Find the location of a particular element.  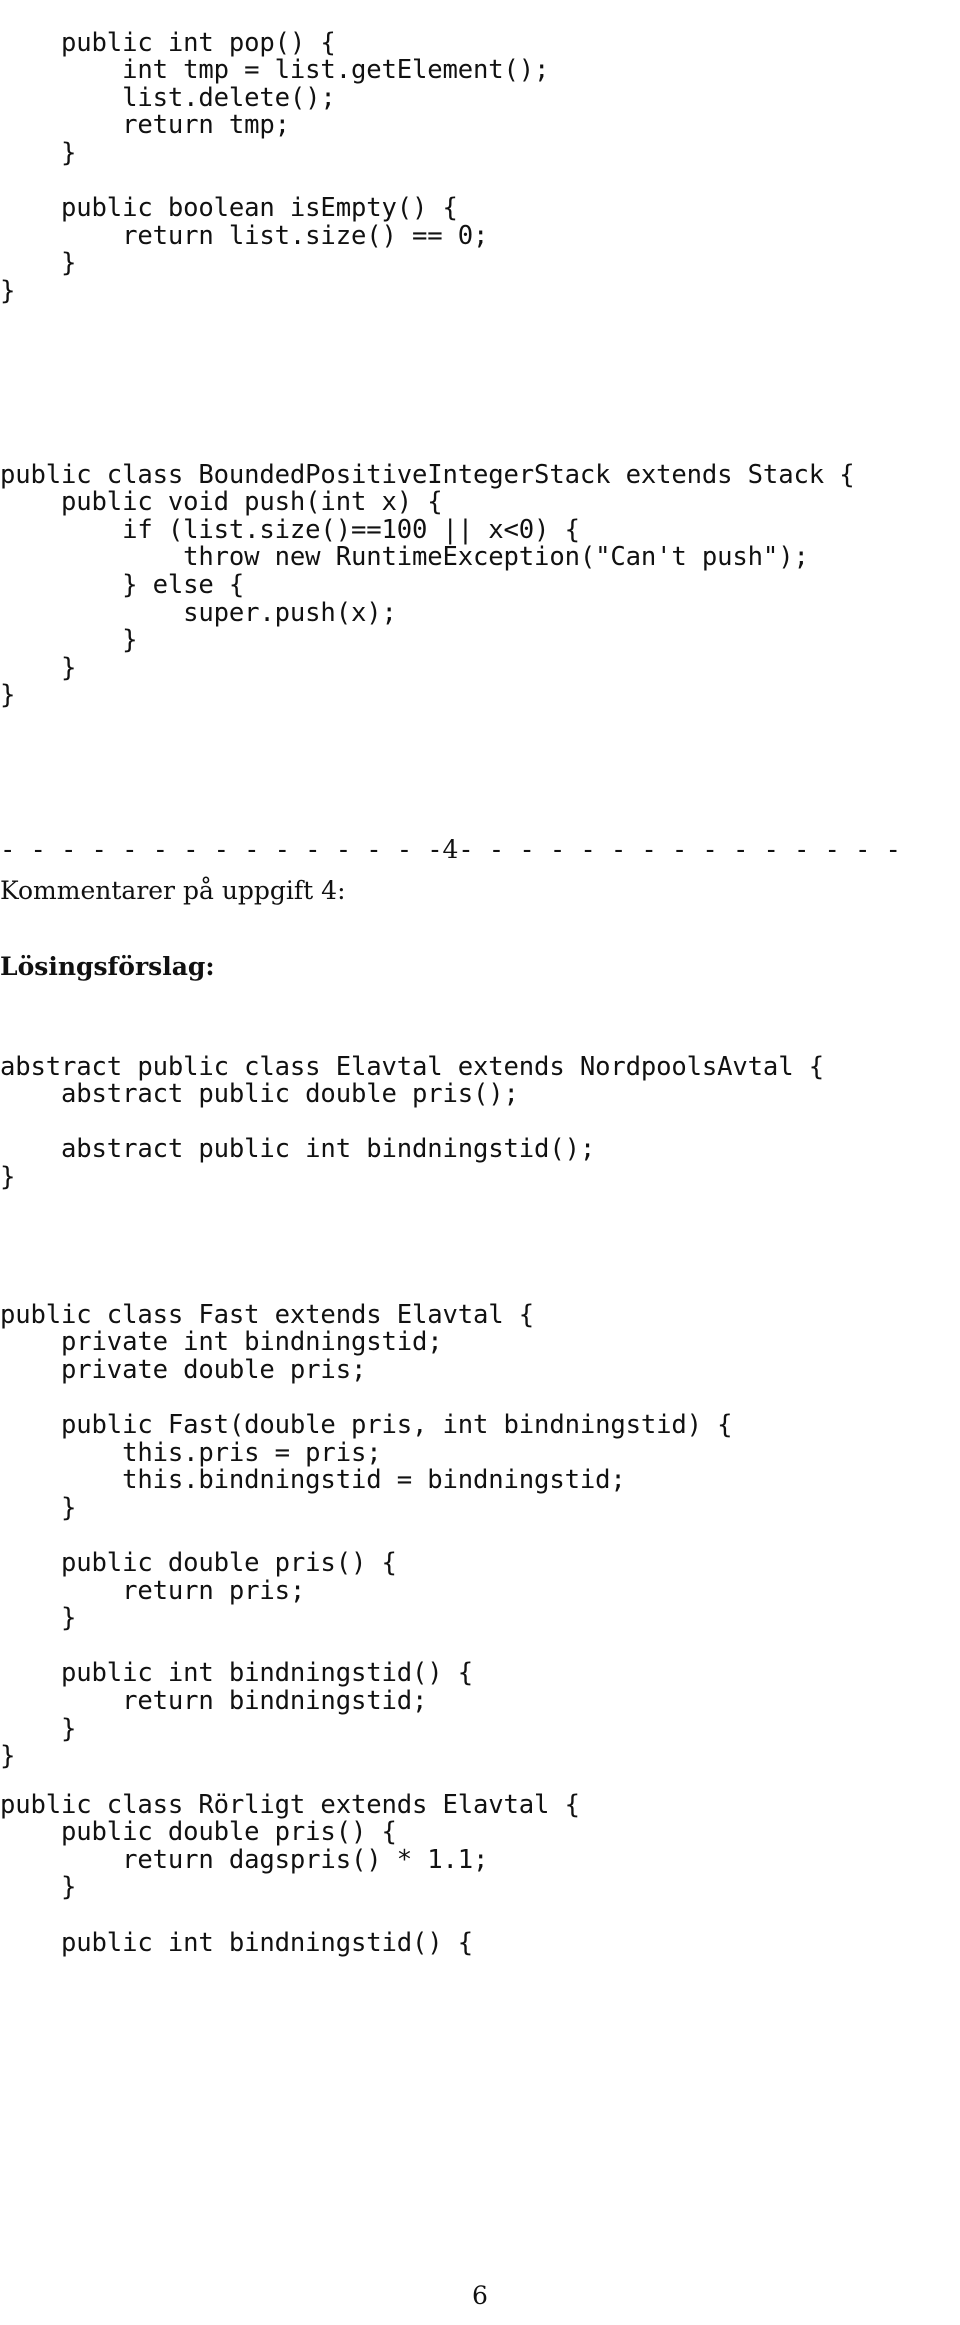

code-line: this.pris = pris; is located at coordinates (191, 1452).